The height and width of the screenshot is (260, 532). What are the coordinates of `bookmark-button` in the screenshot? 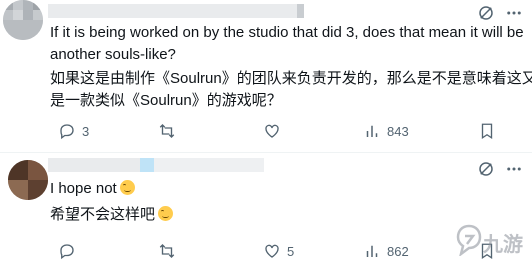 It's located at (487, 131).